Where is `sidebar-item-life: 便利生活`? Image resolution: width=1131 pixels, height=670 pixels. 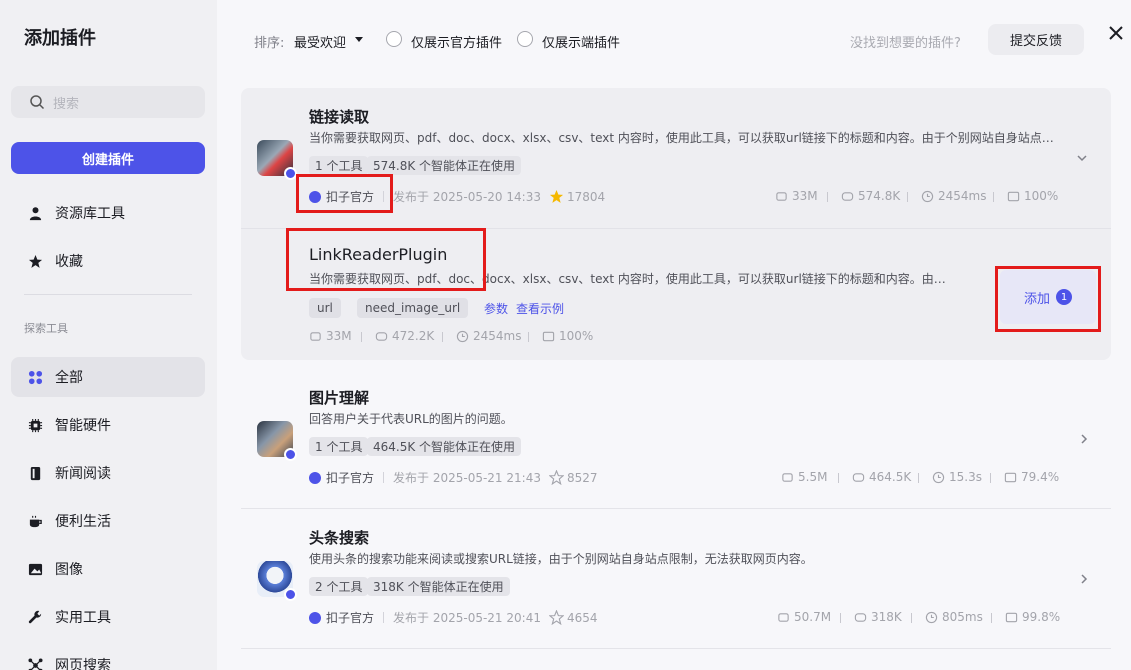 sidebar-item-life: 便利生活 is located at coordinates (108, 521).